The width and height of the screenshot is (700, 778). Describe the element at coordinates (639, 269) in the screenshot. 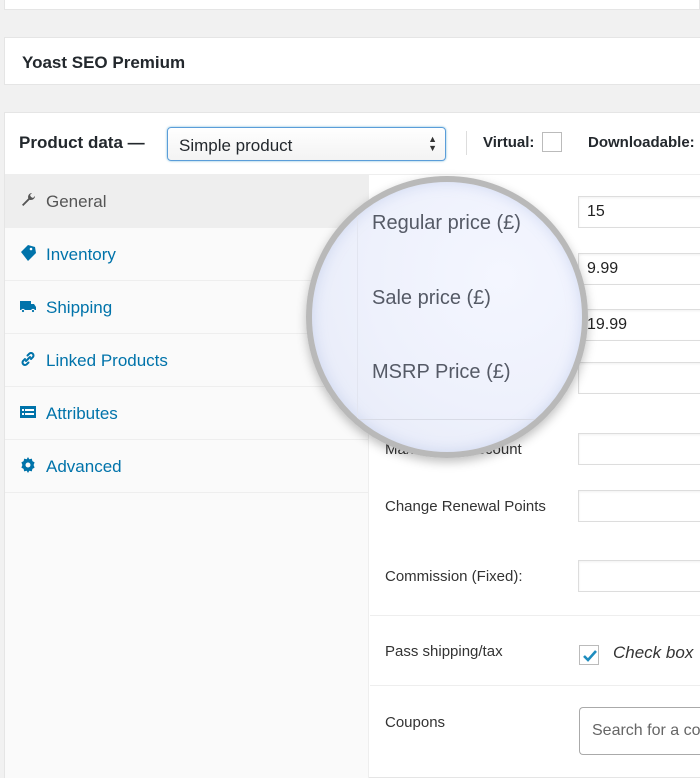

I see `sale-price-input: 9.99` at that location.